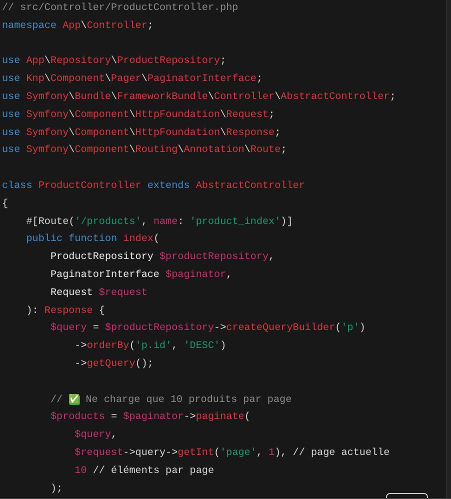 This screenshot has width=451, height=499. What do you see at coordinates (150, 347) in the screenshot?
I see `code-line: ->orderBy('p.id', 'DESC')` at bounding box center [150, 347].